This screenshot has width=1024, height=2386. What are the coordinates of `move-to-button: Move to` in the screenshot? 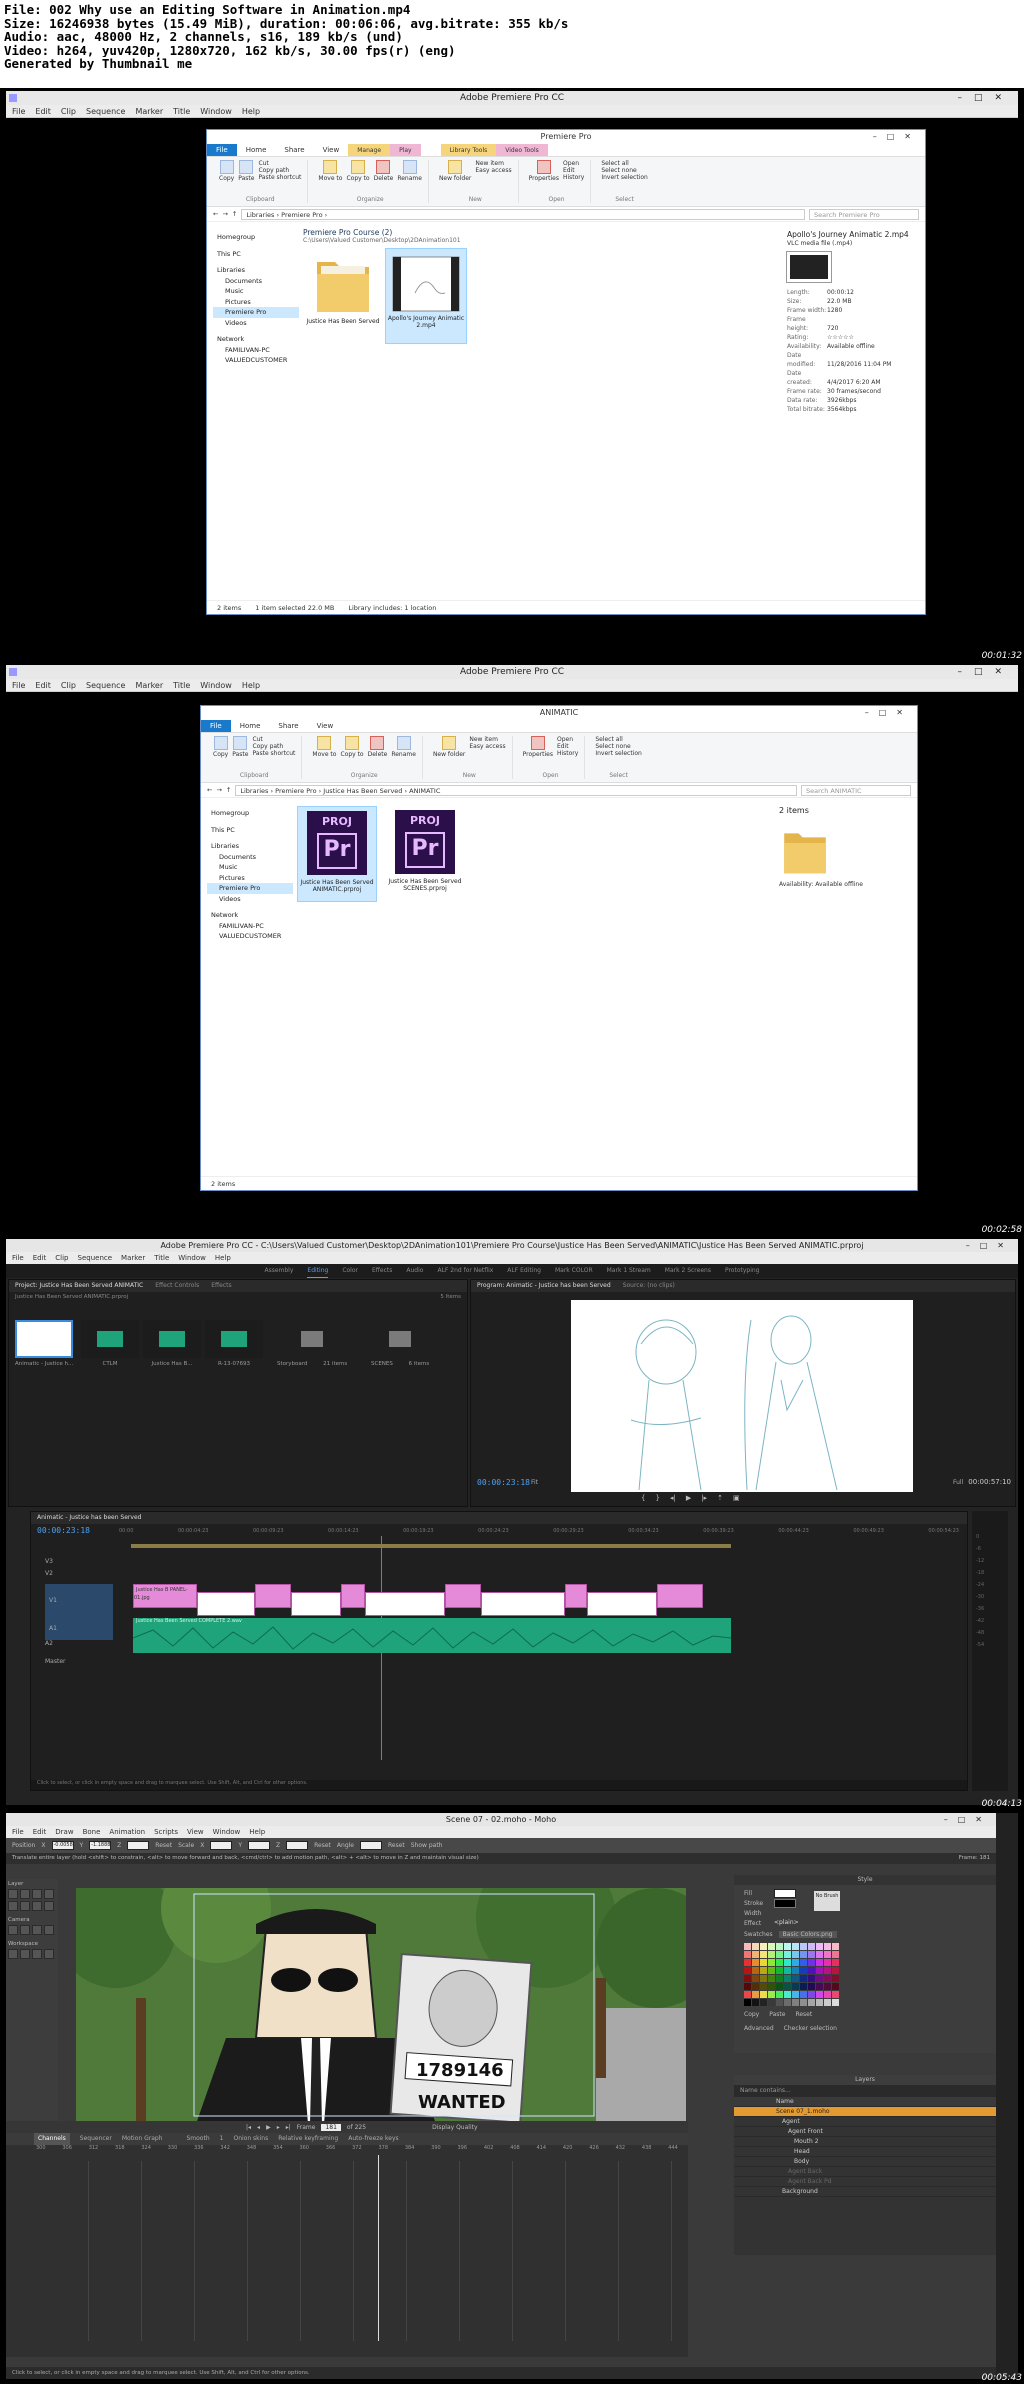 It's located at (324, 747).